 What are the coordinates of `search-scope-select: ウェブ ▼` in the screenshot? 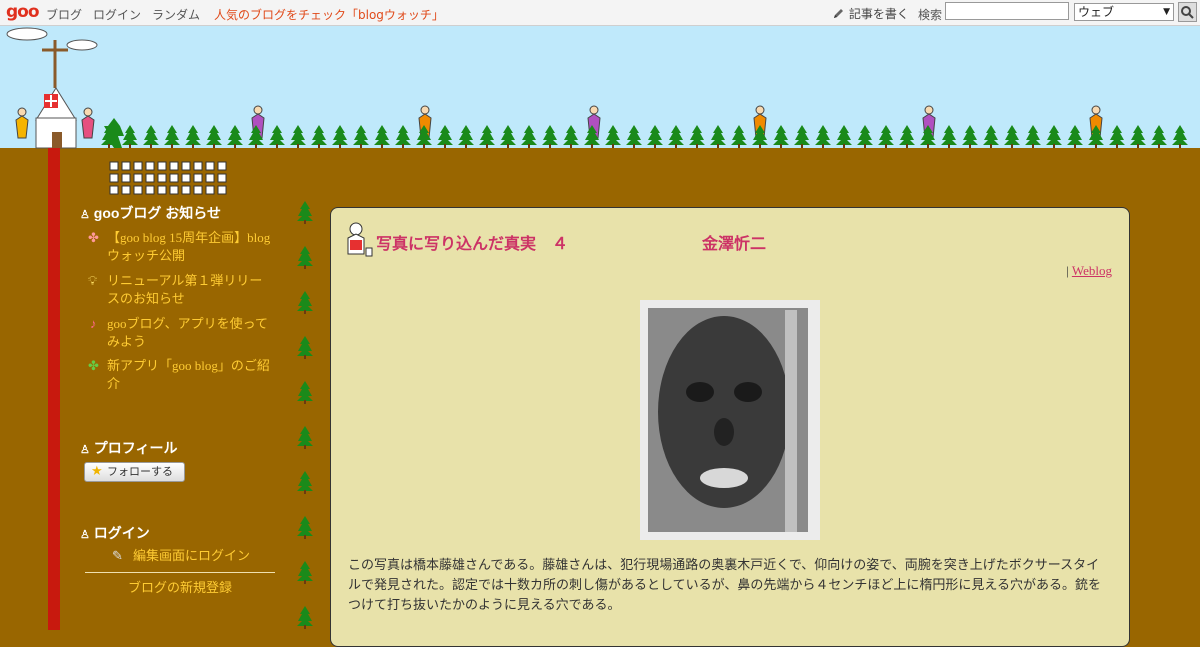 It's located at (1124, 12).